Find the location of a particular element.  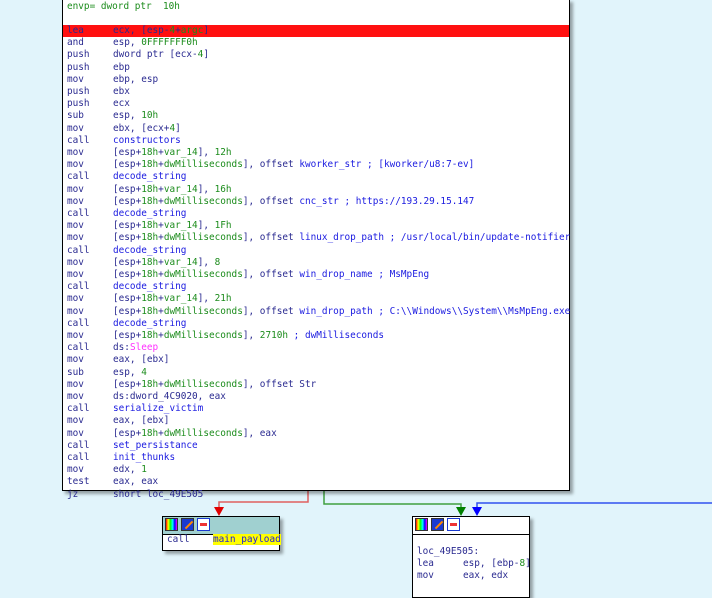

operand-num: 10h is located at coordinates (150, 116).